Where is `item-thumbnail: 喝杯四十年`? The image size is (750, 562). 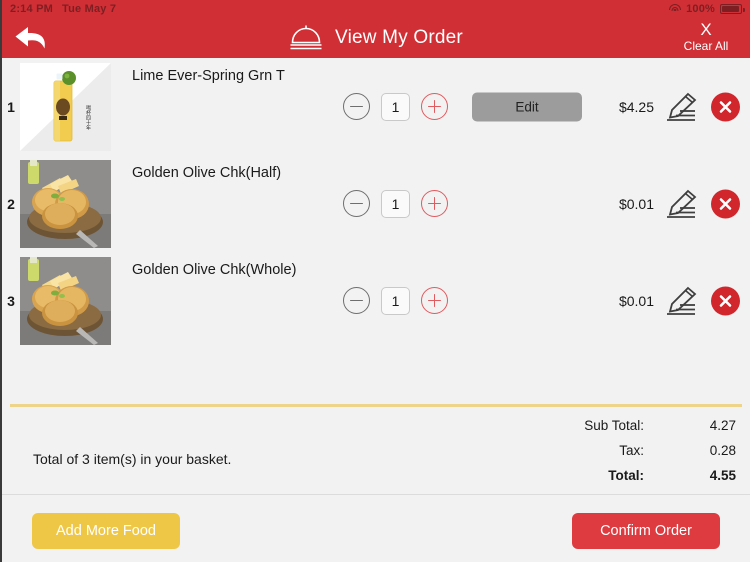 item-thumbnail: 喝杯四十年 is located at coordinates (65, 106).